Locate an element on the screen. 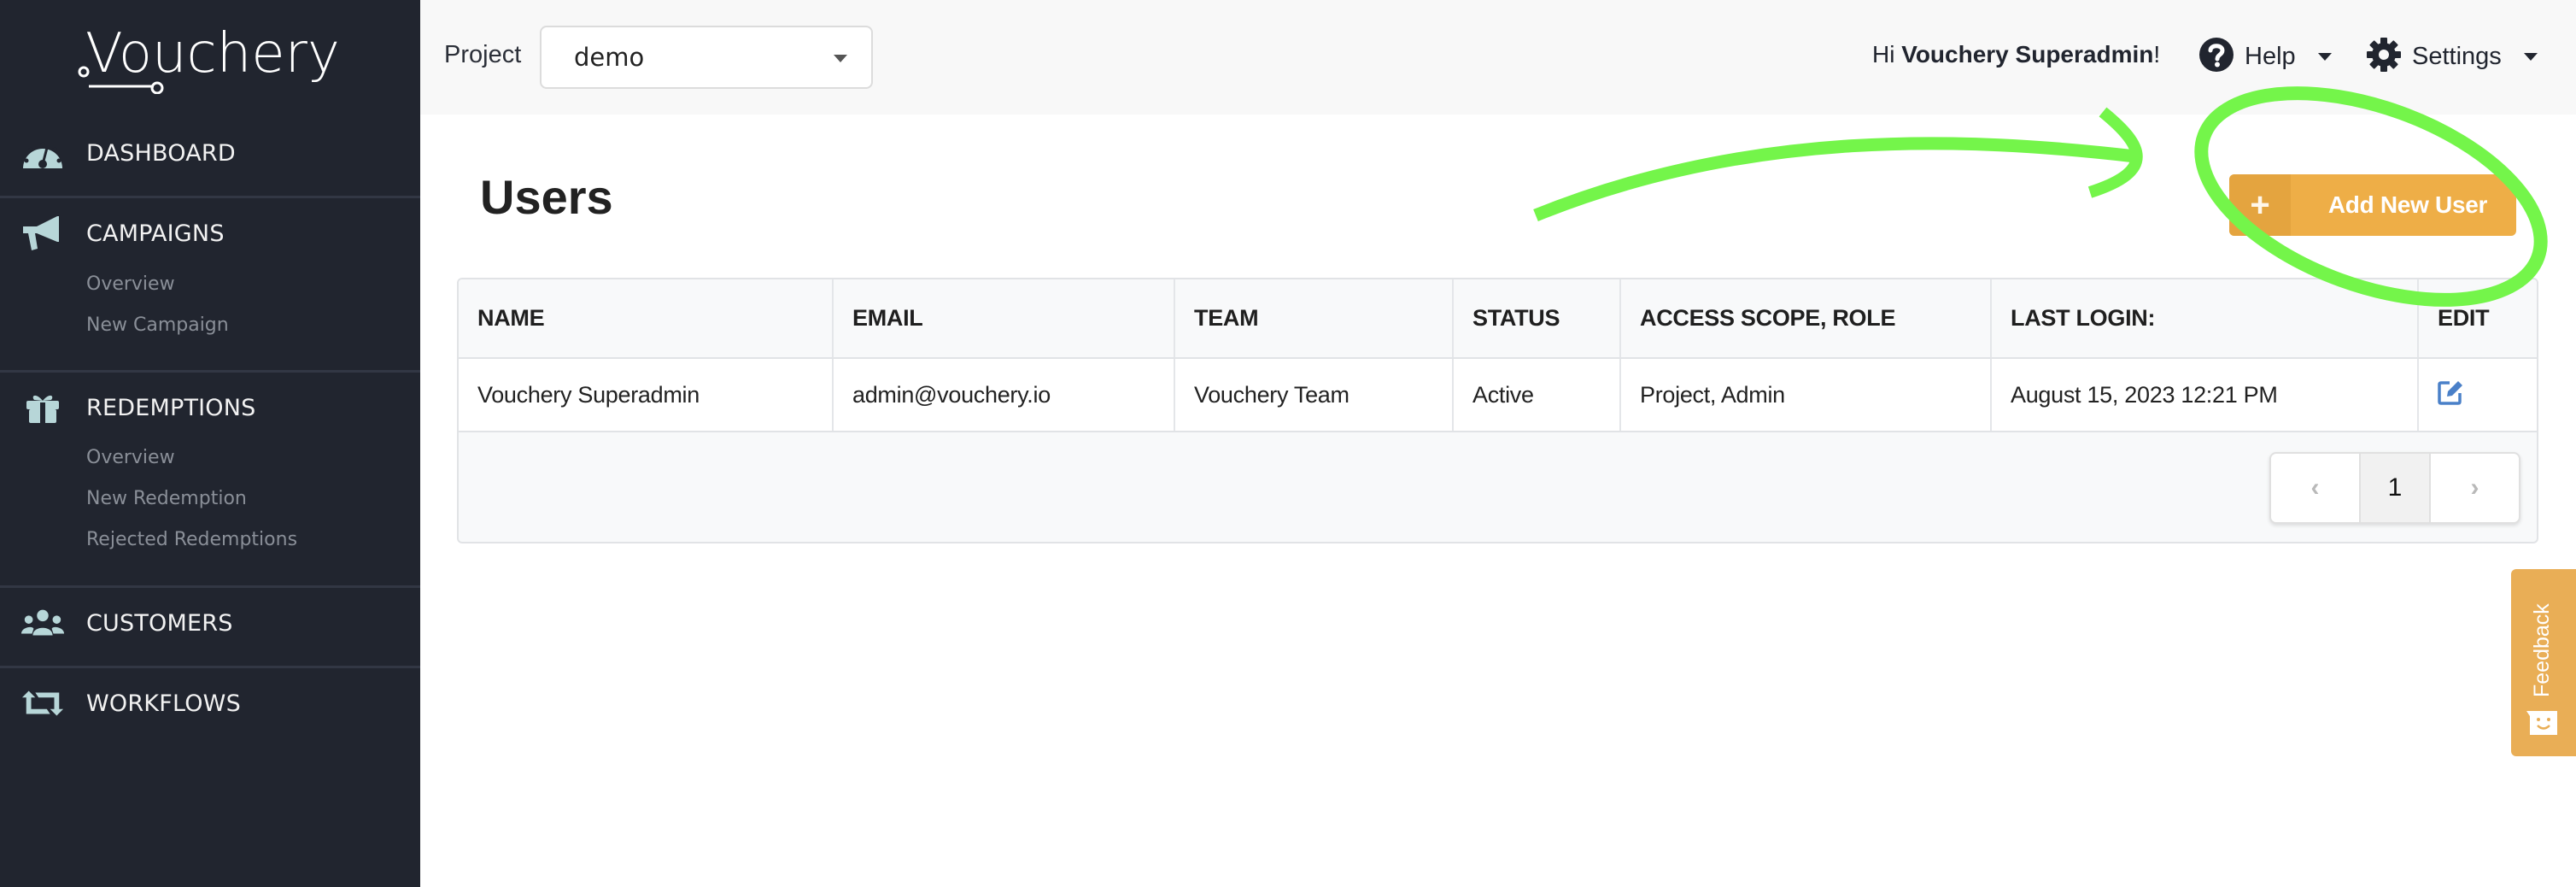 This screenshot has width=2576, height=887. settings-menu: Settings is located at coordinates (2452, 57).